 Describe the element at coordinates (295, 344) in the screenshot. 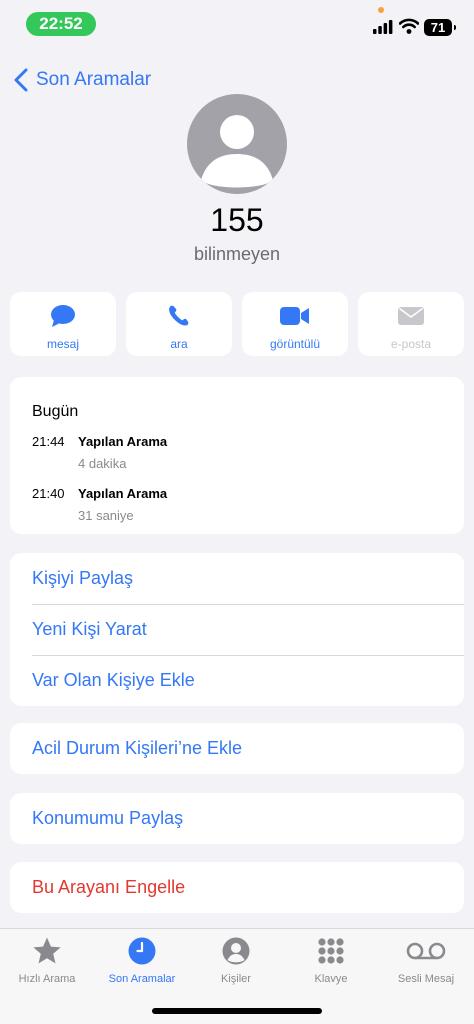

I see `video-call-label: görüntülü` at that location.